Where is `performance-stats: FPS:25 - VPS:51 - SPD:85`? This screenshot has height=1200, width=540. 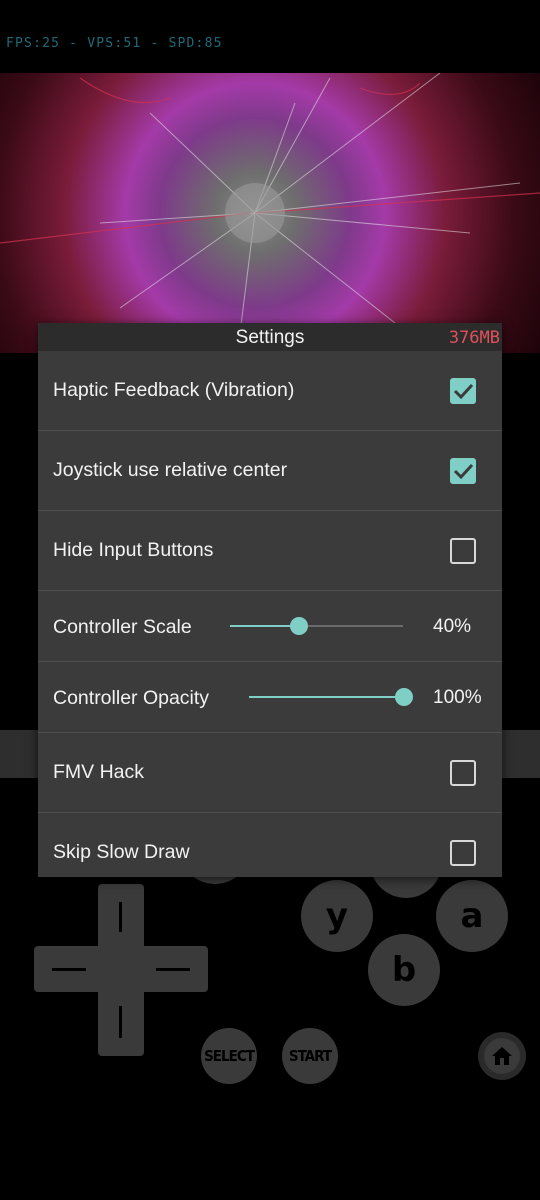 performance-stats: FPS:25 - VPS:51 - SPD:85 is located at coordinates (114, 43).